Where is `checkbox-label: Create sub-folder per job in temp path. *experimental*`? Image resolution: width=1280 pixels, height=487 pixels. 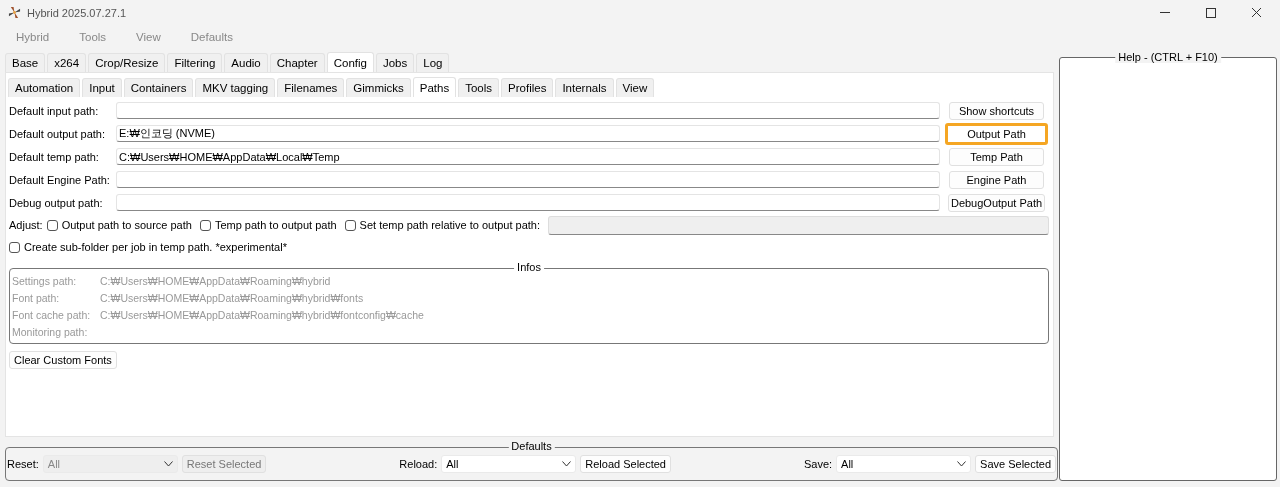 checkbox-label: Create sub-folder per job in temp path. *experimental* is located at coordinates (155, 247).